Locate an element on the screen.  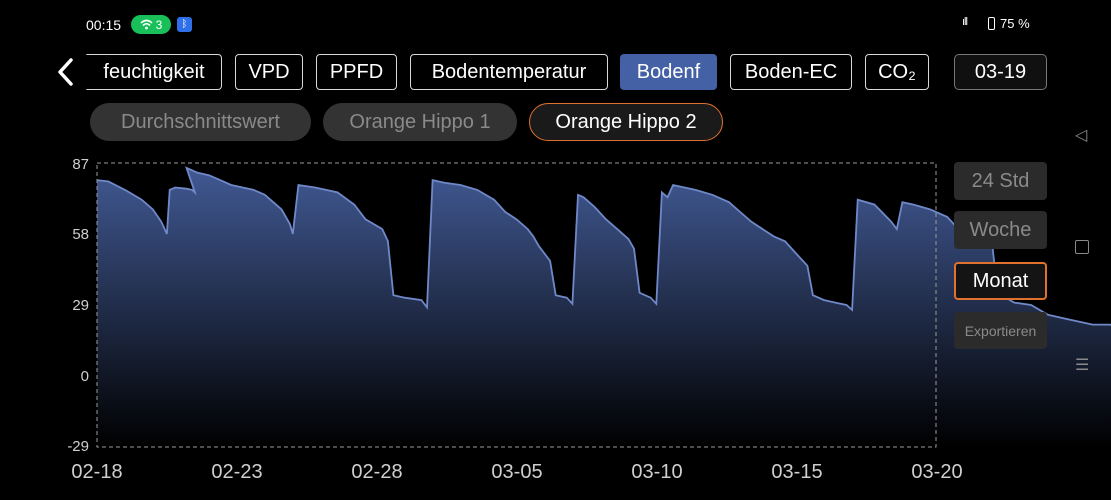
x-tick-label: 03-20 is located at coordinates (937, 472).